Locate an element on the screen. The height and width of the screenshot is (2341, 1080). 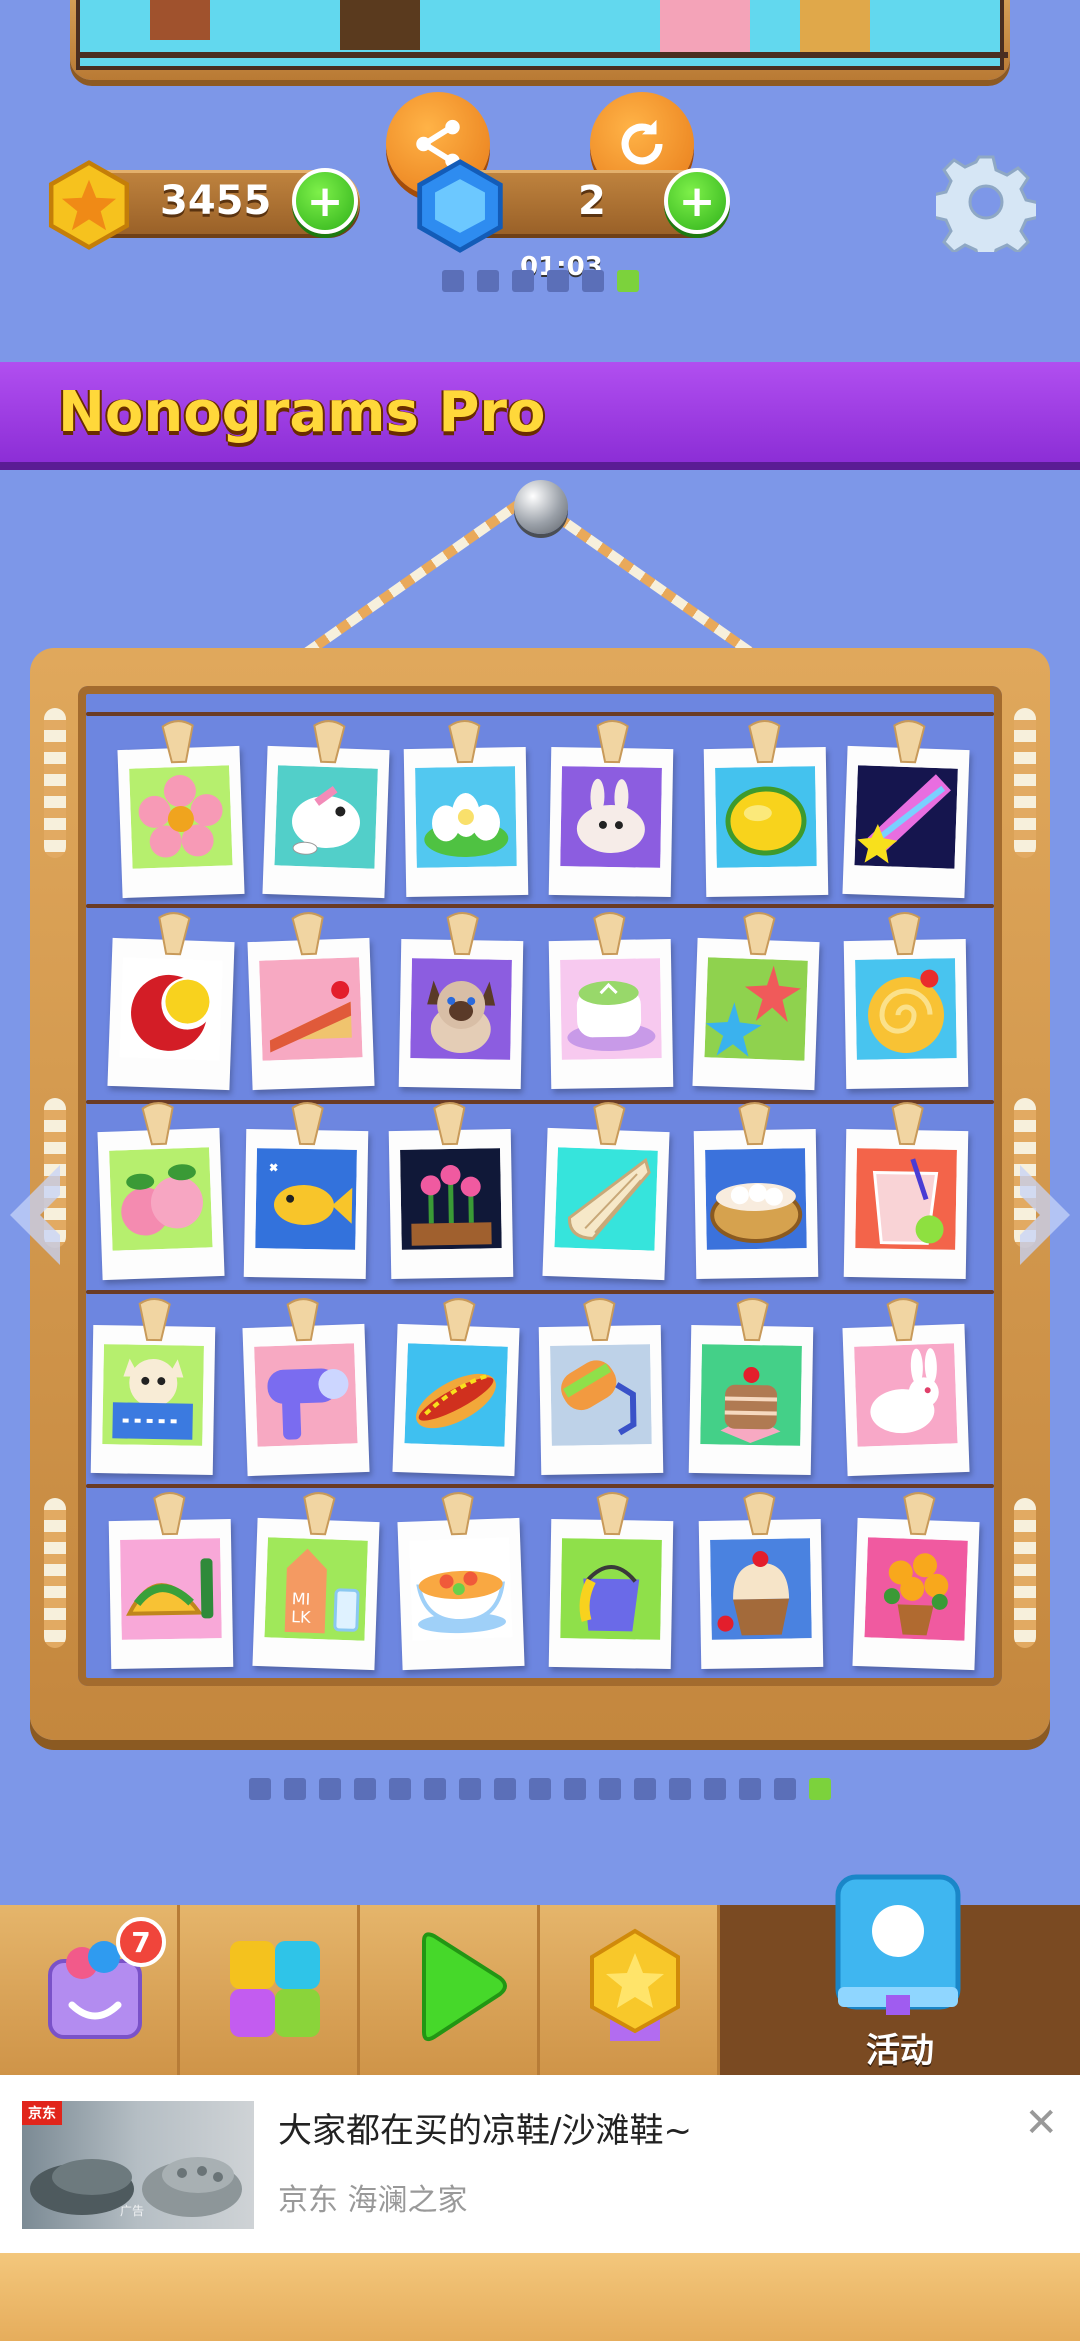
settings-gear-icon is located at coordinates (986, 202).